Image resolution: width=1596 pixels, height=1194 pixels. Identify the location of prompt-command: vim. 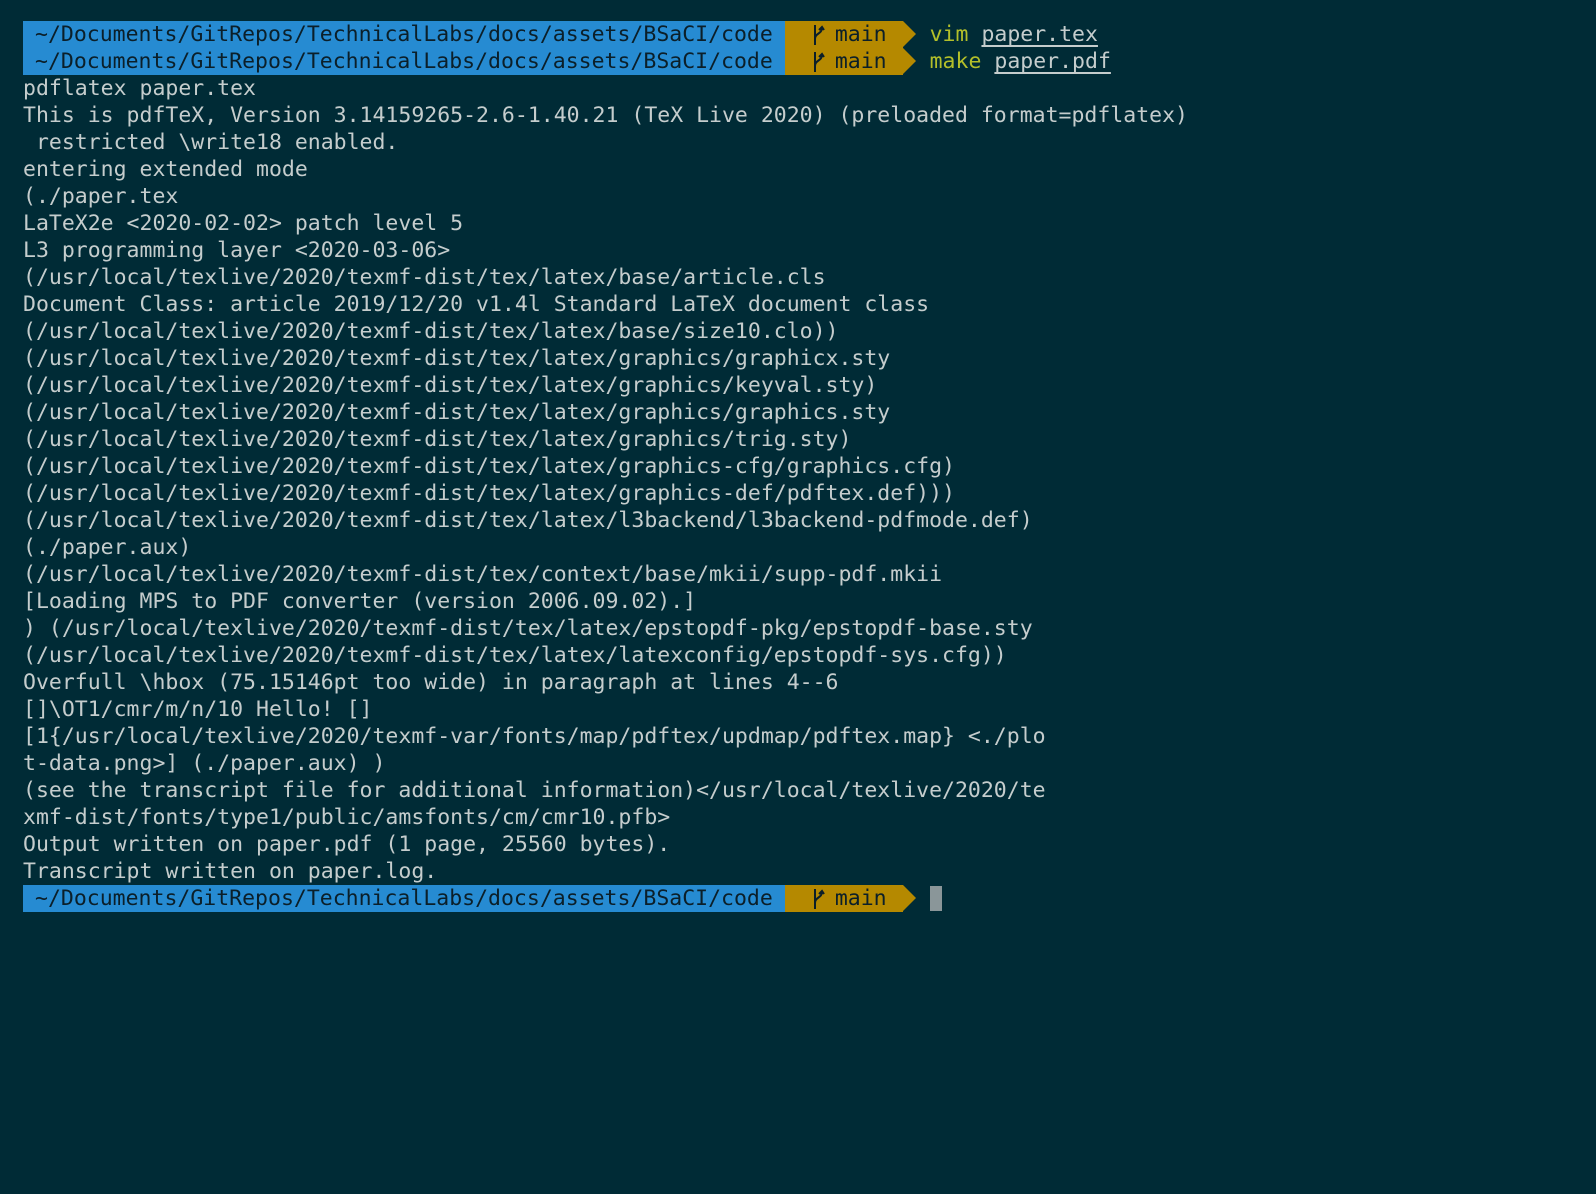
(949, 34).